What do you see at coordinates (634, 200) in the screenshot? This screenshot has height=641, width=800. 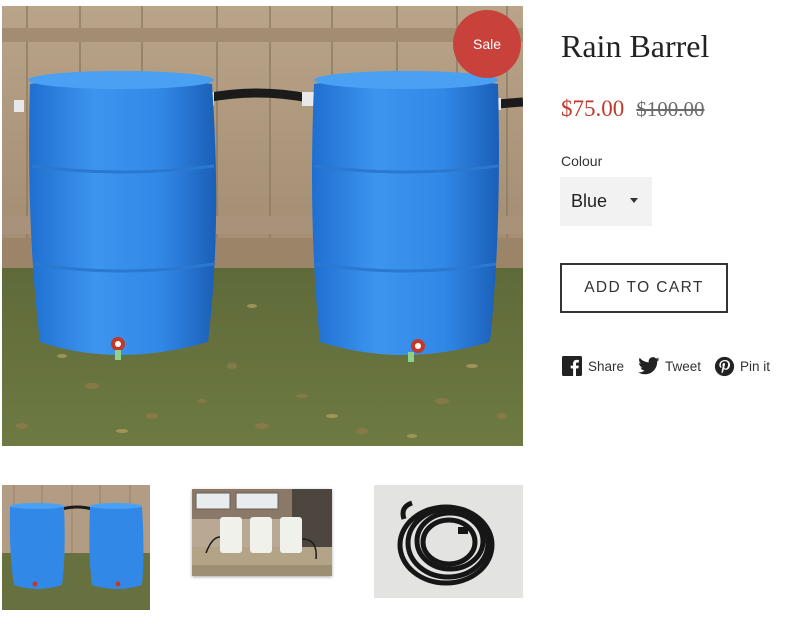 I see `caret-down-icon` at bounding box center [634, 200].